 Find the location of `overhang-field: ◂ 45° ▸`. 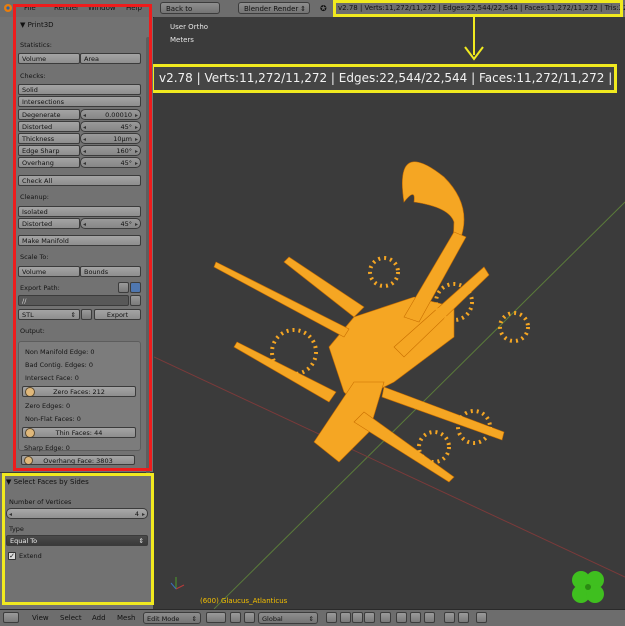

overhang-field: ◂ 45° ▸ is located at coordinates (110, 162).